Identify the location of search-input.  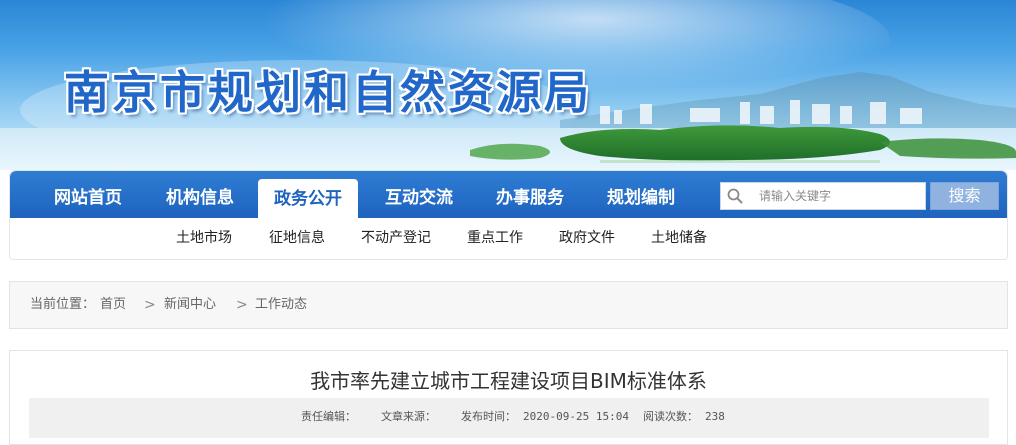
(839, 196).